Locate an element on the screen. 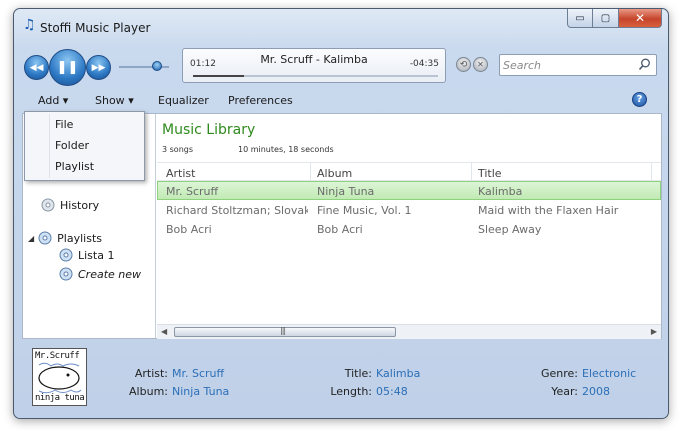 This screenshot has height=431, width=680. now-playing-panel: 01:12 Mr. Scruff - Kalimba -04:35 is located at coordinates (314, 65).